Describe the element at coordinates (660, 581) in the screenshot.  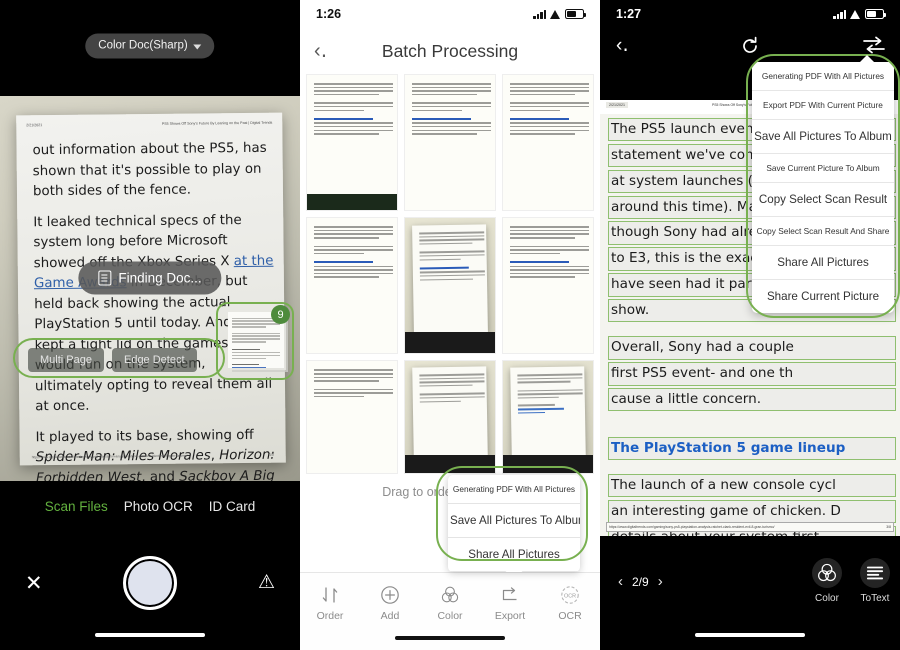
I see `next-page-button: ›` at that location.